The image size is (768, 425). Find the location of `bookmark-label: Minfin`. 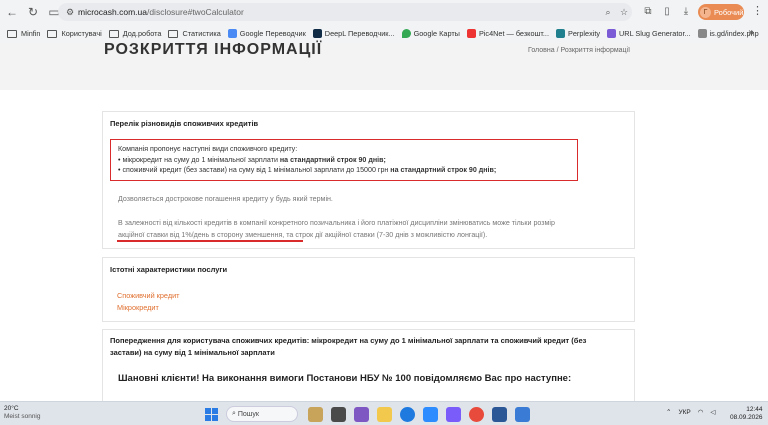

bookmark-label: Minfin is located at coordinates (31, 33).